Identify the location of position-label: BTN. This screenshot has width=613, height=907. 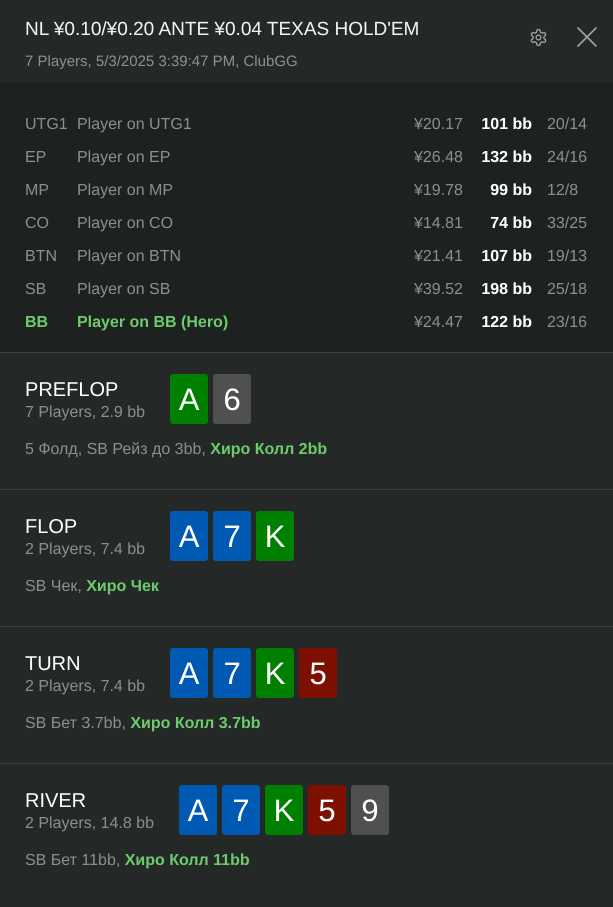
(41, 257).